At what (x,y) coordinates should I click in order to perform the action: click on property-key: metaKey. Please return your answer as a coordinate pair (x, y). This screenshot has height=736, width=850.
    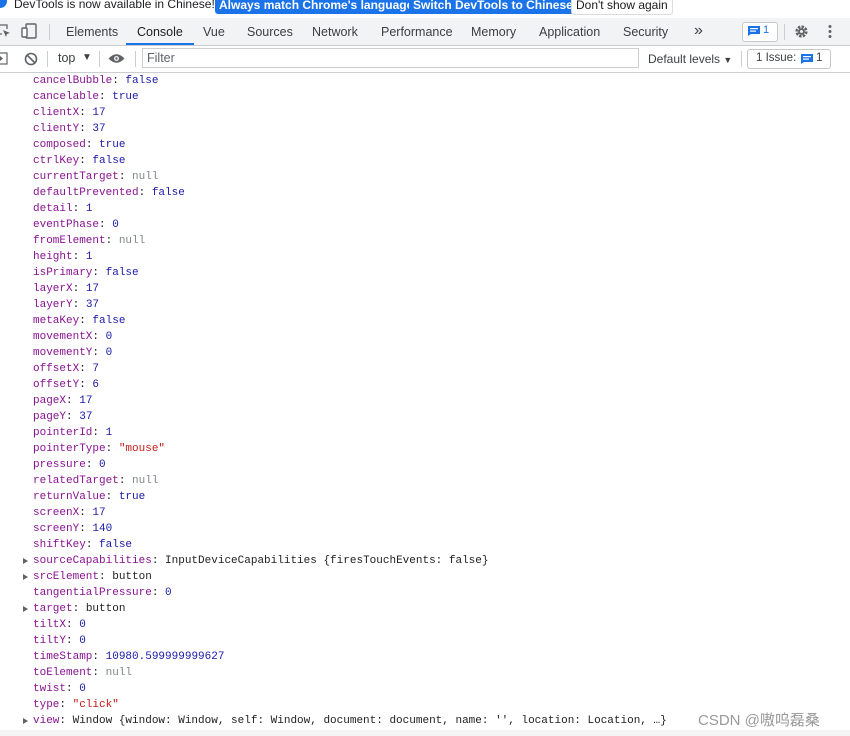
    Looking at the image, I should click on (56, 321).